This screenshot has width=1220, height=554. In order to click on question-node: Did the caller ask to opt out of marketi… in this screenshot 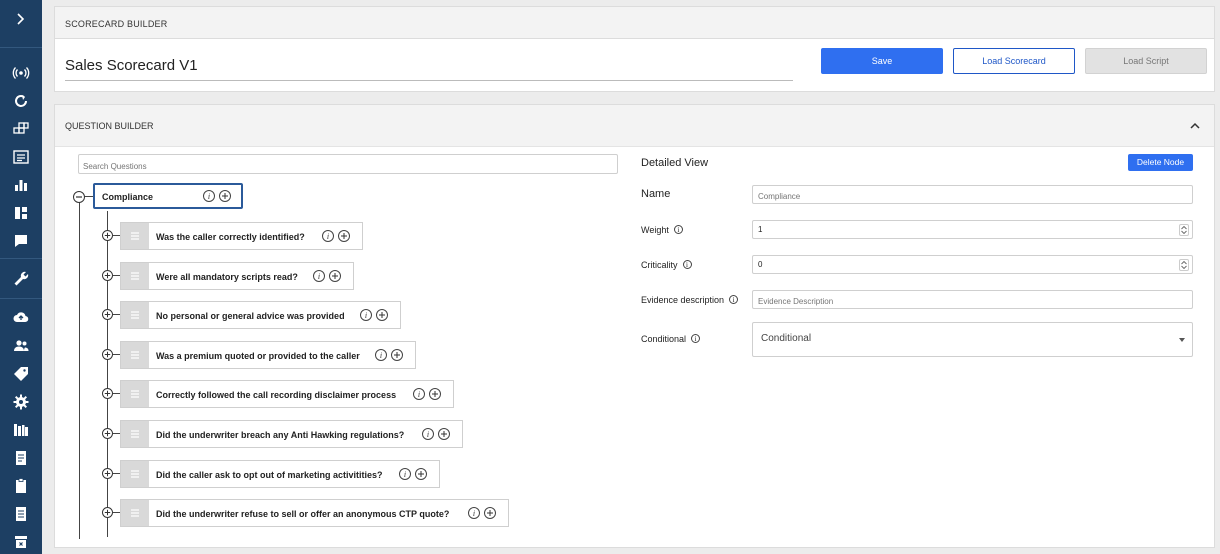, I will do `click(280, 473)`.